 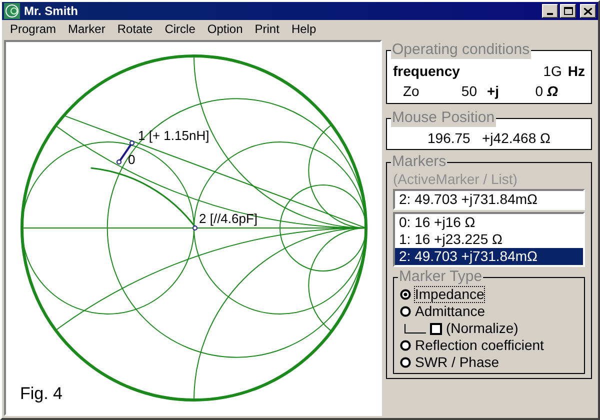 What do you see at coordinates (443, 118) in the screenshot?
I see `group-title: Mouse Position` at bounding box center [443, 118].